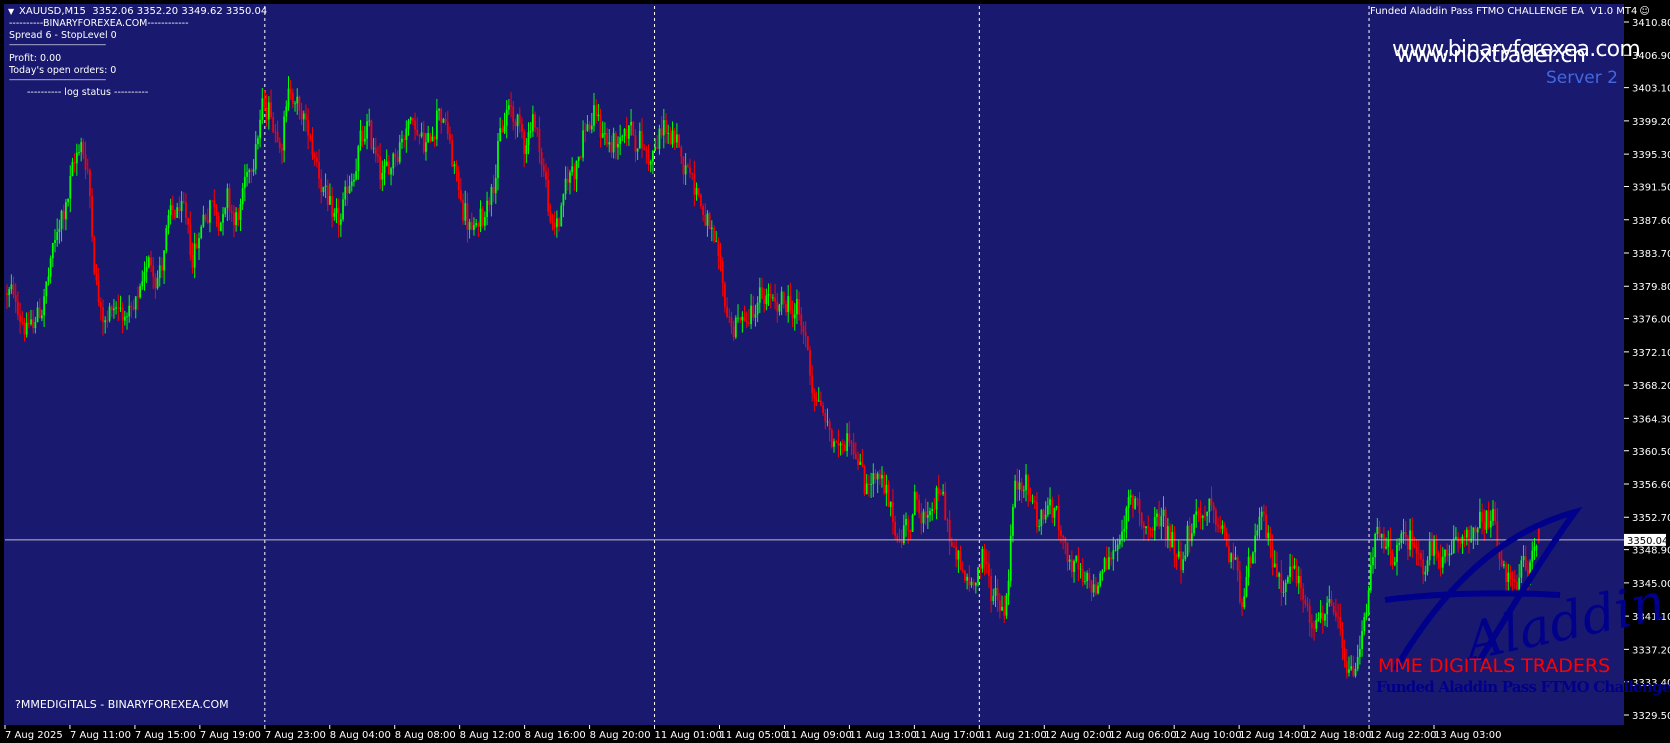 The image size is (1670, 743). I want to click on price-tick-label: 3403.10, so click(1651, 89).